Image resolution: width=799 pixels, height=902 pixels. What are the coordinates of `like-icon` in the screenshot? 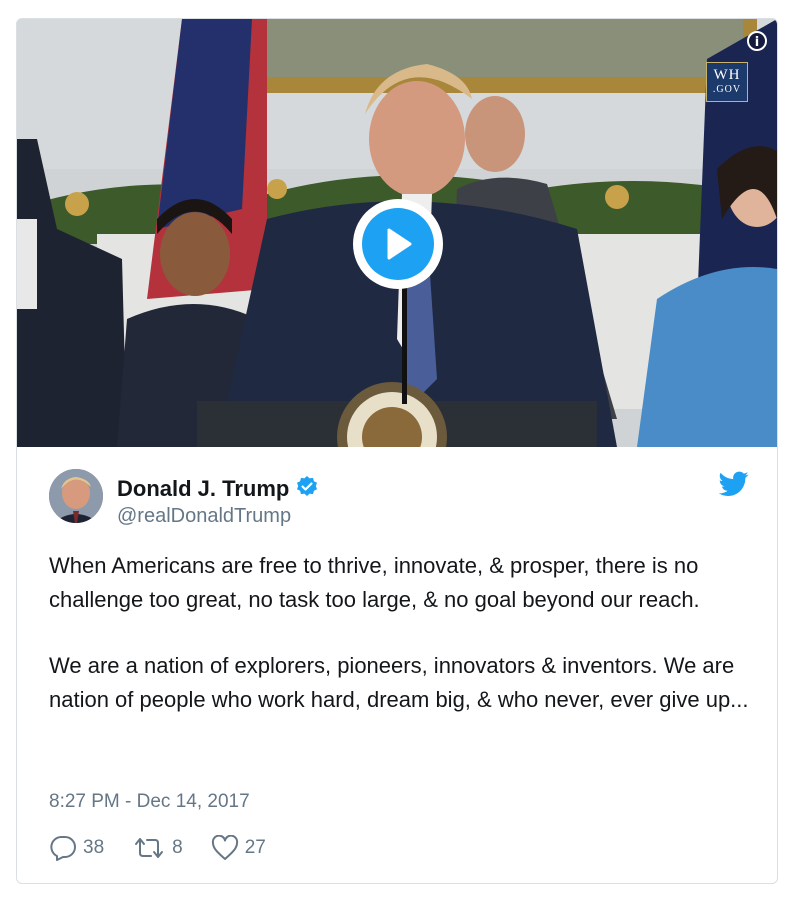 It's located at (224, 847).